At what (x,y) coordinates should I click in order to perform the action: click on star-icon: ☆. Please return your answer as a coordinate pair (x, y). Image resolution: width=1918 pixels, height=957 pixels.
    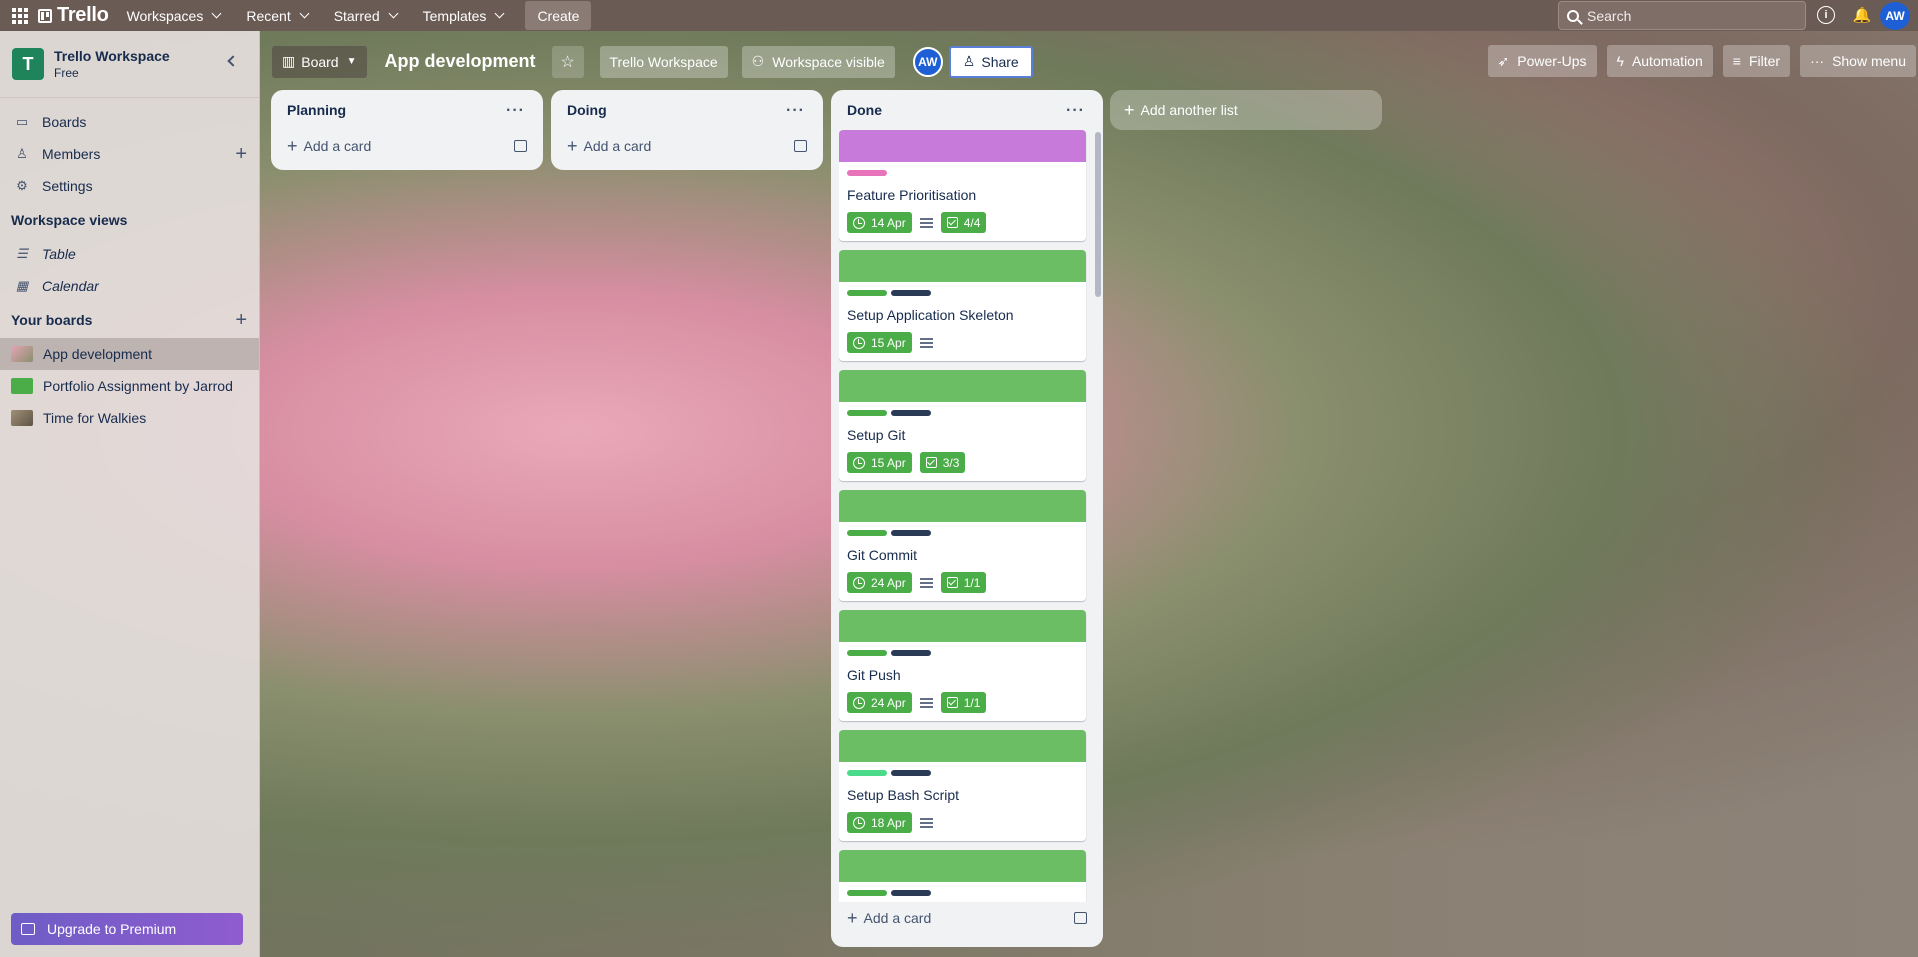
    Looking at the image, I should click on (567, 61).